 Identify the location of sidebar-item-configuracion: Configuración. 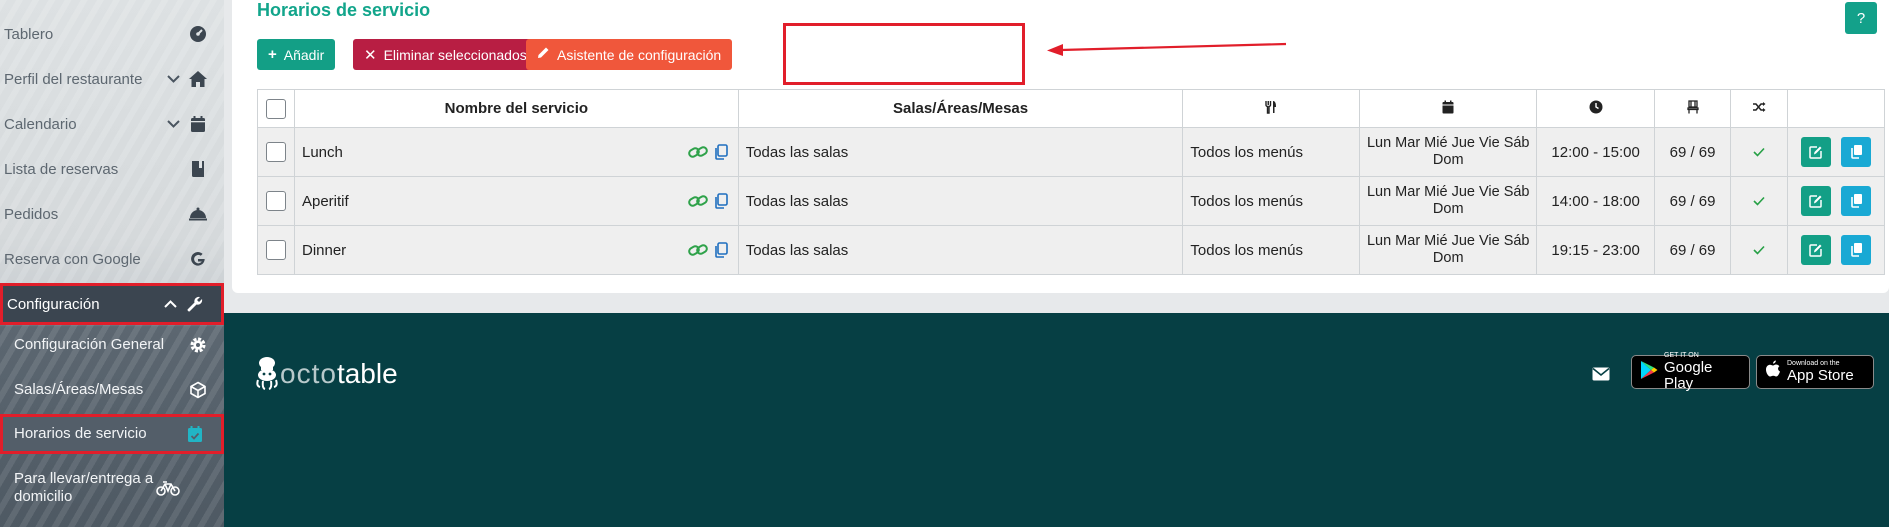
(112, 304).